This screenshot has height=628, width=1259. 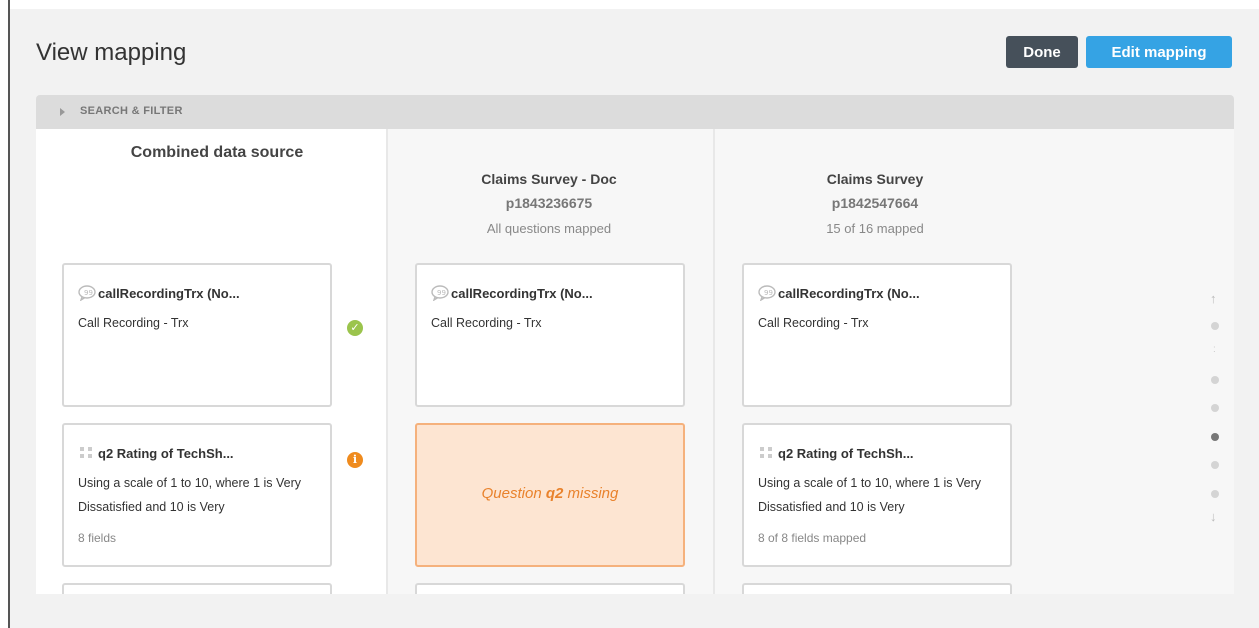 I want to click on info-circle-icon: i, so click(x=355, y=460).